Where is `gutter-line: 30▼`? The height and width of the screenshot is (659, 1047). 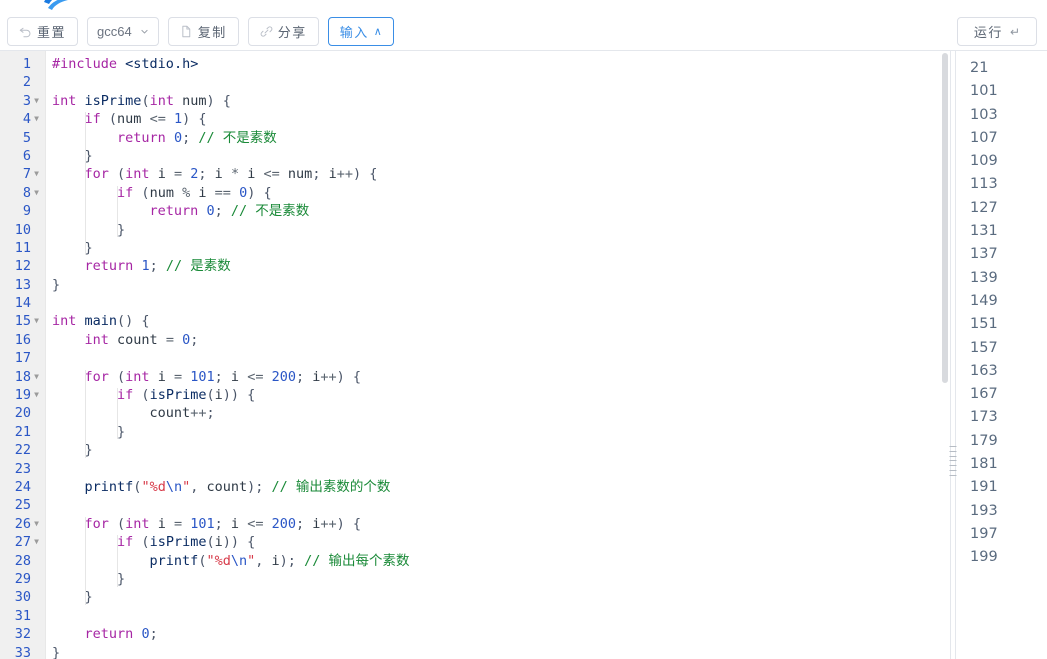
gutter-line: 30▼ is located at coordinates (22, 597).